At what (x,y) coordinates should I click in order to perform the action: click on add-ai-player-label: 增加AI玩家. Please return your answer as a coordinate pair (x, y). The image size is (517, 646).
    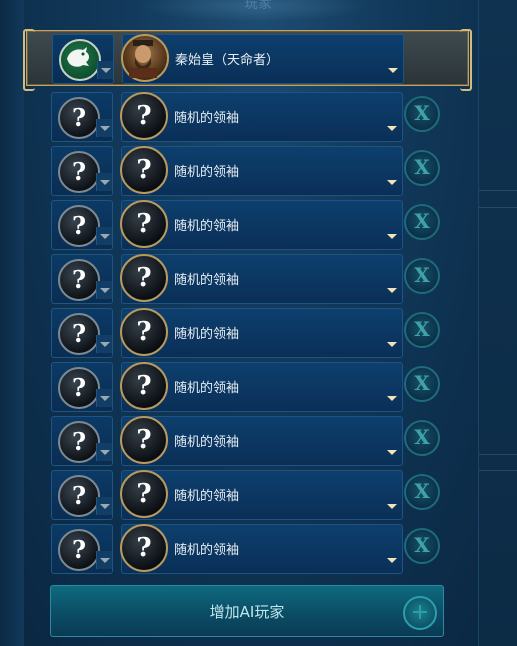
    Looking at the image, I should click on (247, 612).